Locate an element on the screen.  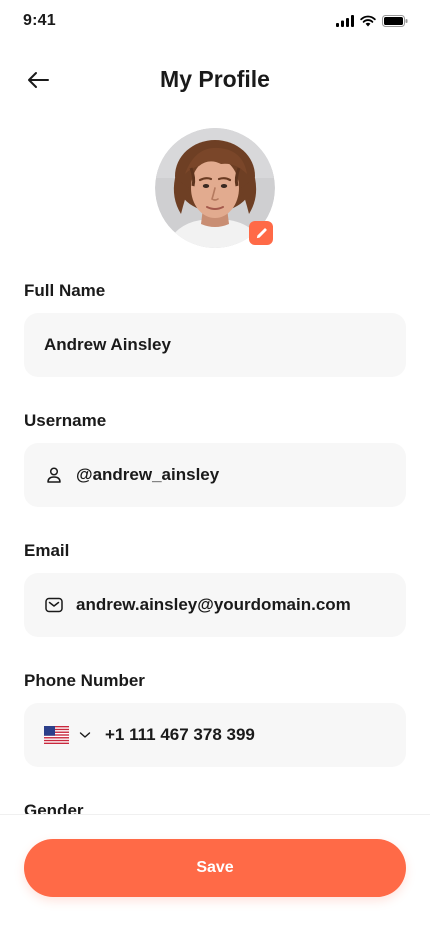
username-value: @andrew_ainsley is located at coordinates (148, 474).